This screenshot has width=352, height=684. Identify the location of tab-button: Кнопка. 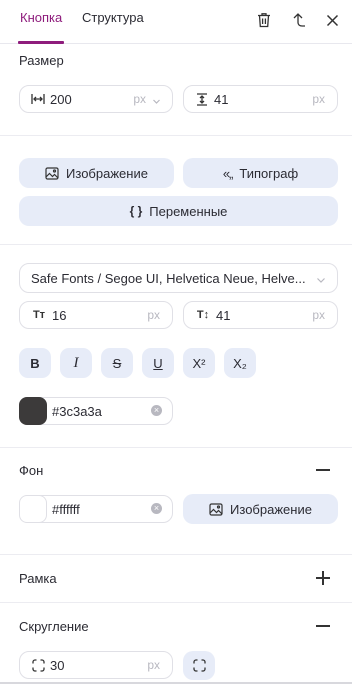
(41, 18).